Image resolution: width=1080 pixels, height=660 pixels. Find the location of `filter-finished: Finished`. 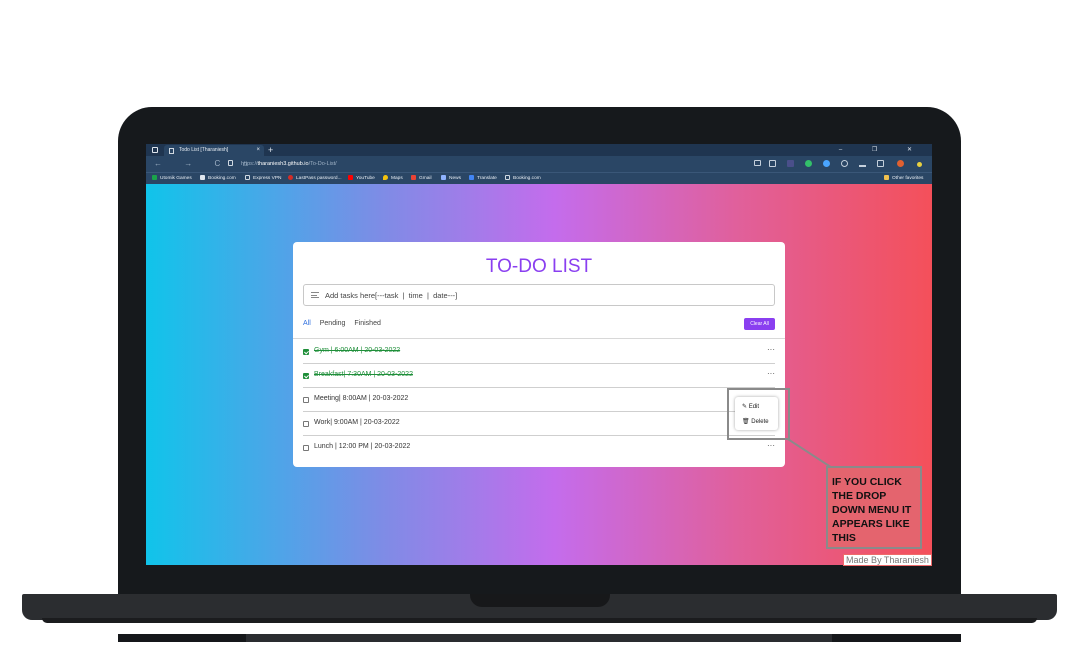

filter-finished: Finished is located at coordinates (367, 323).